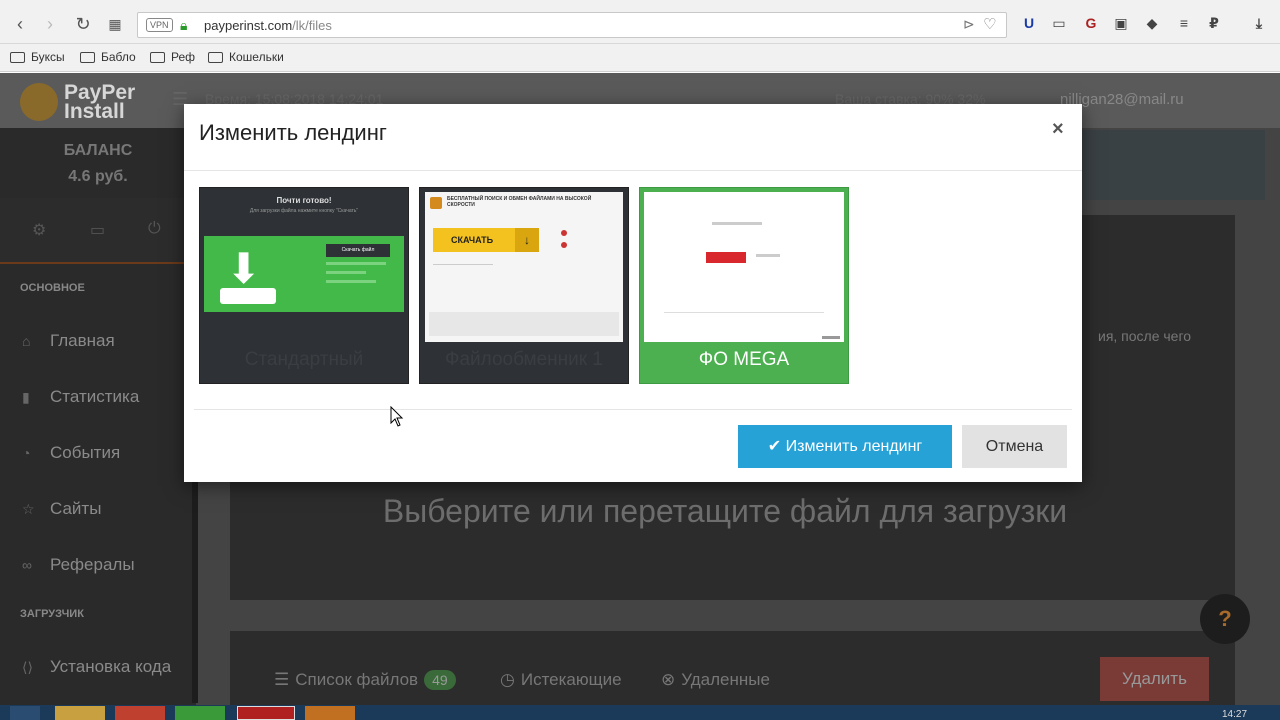 The image size is (1280, 720). I want to click on sidebar-icon-row: ⚙ ▭ ⏻, so click(98, 231).